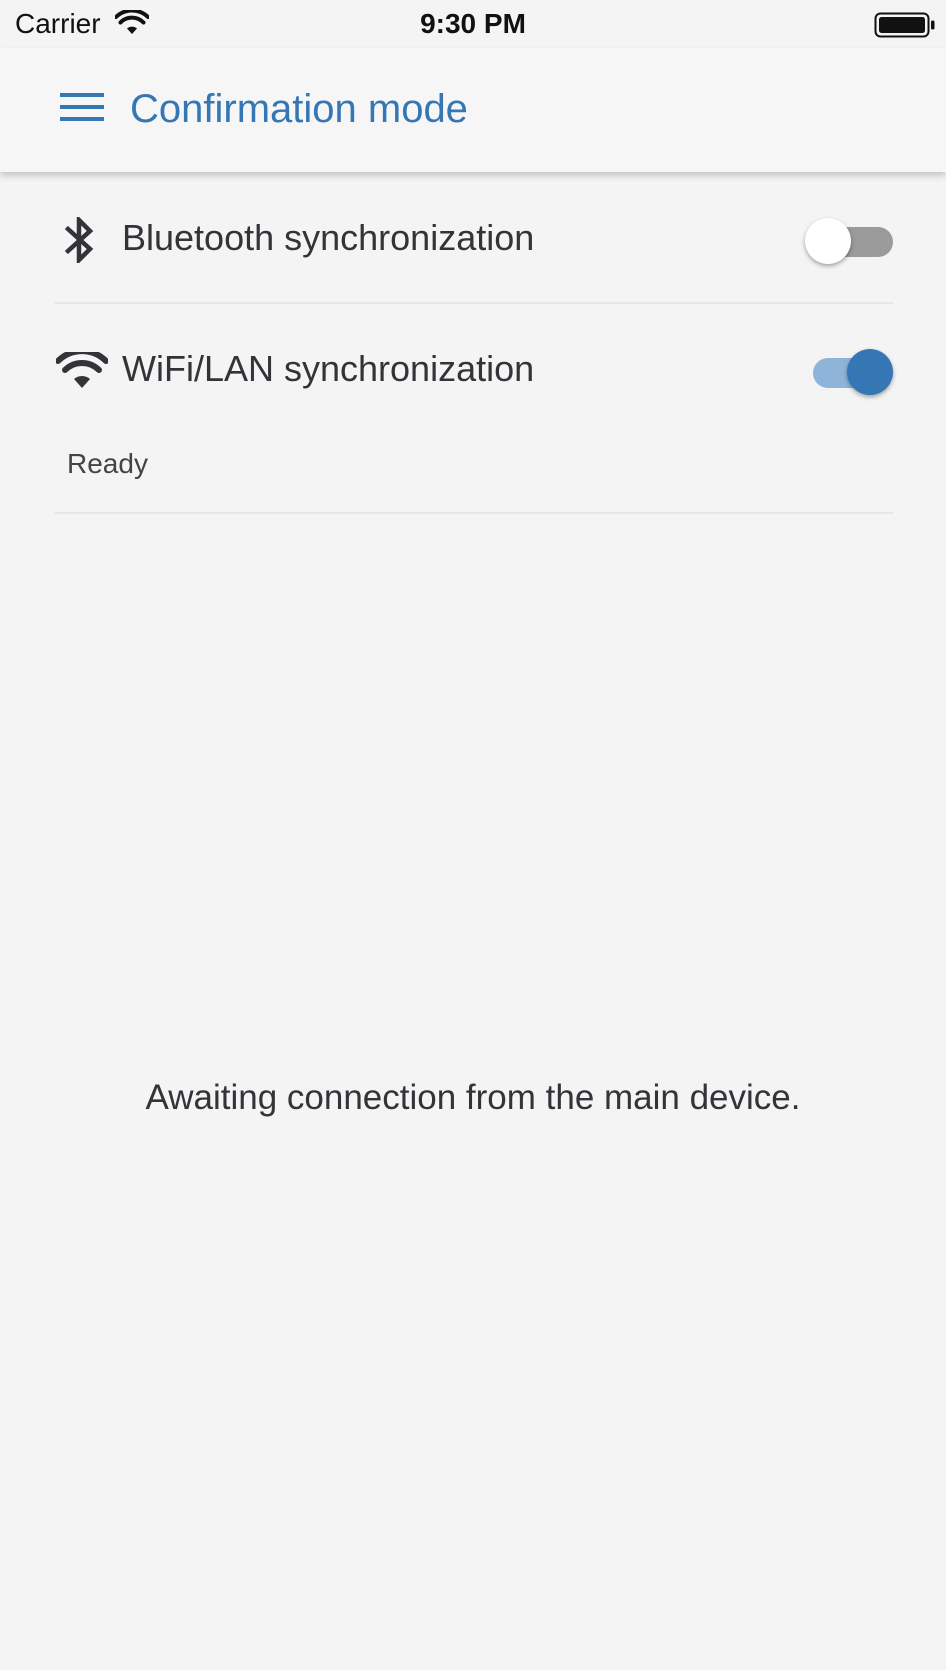 The height and width of the screenshot is (1670, 946). I want to click on app-bar: Confirmation mode, so click(473, 110).